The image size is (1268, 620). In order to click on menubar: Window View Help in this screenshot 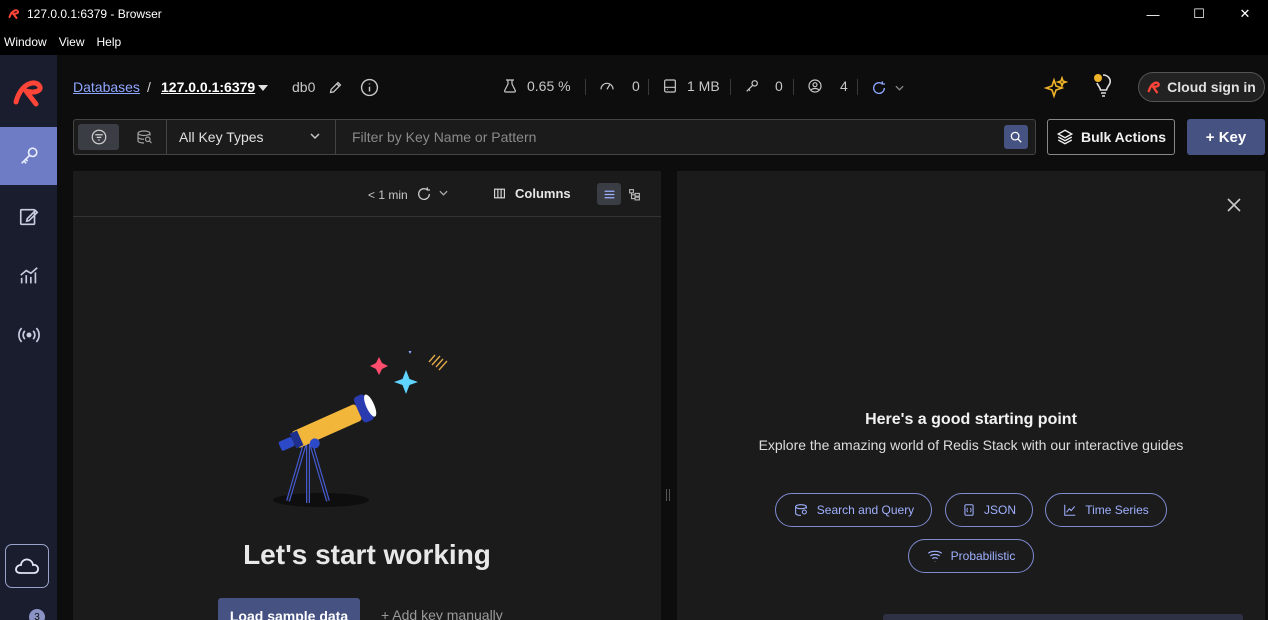, I will do `click(634, 41)`.